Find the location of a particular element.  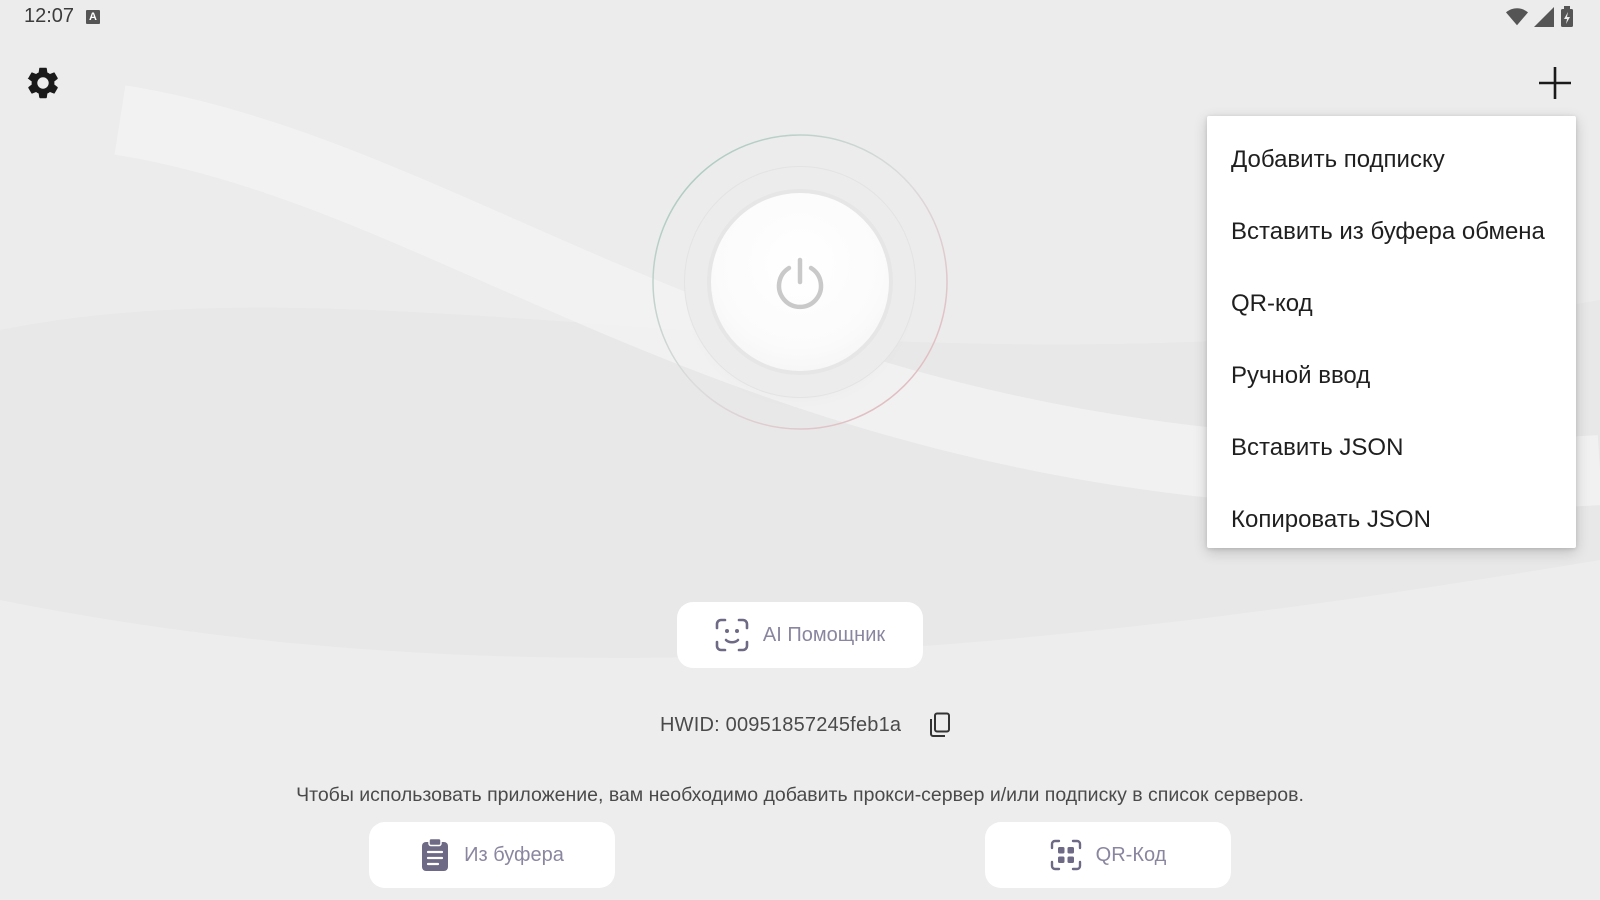

settings-button is located at coordinates (43, 83).